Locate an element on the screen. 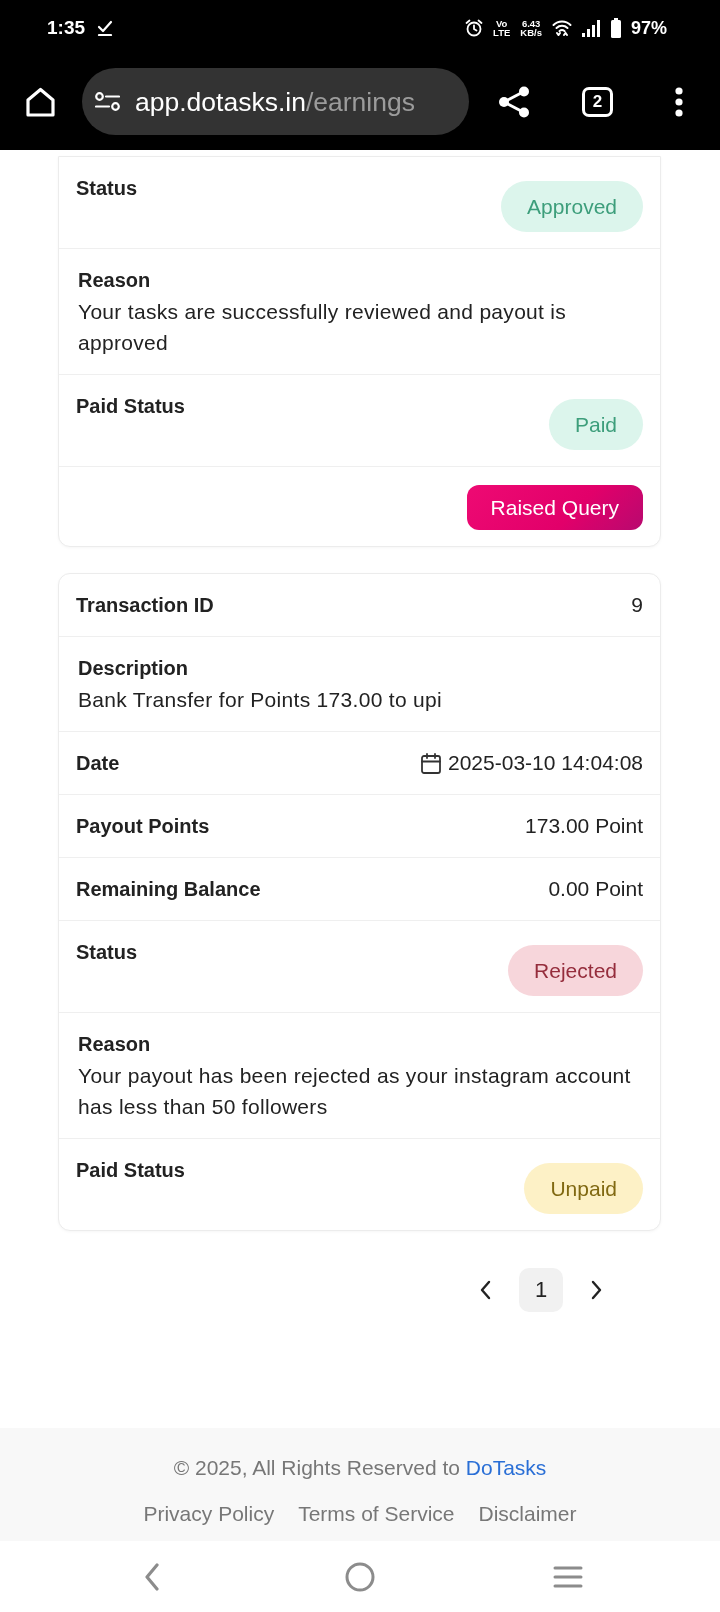 The image size is (720, 1612). footer-link: Privacy Policy is located at coordinates (209, 1514).